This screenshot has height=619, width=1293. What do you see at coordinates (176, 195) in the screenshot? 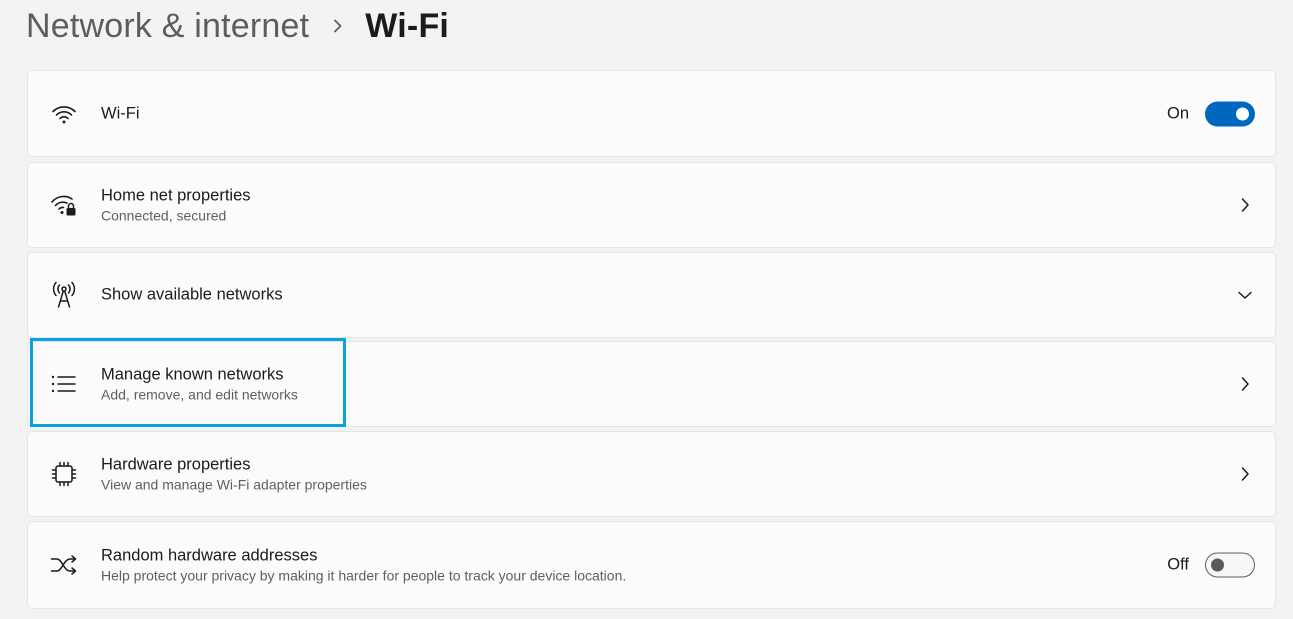
I see `home-net-title: Home net properties` at bounding box center [176, 195].